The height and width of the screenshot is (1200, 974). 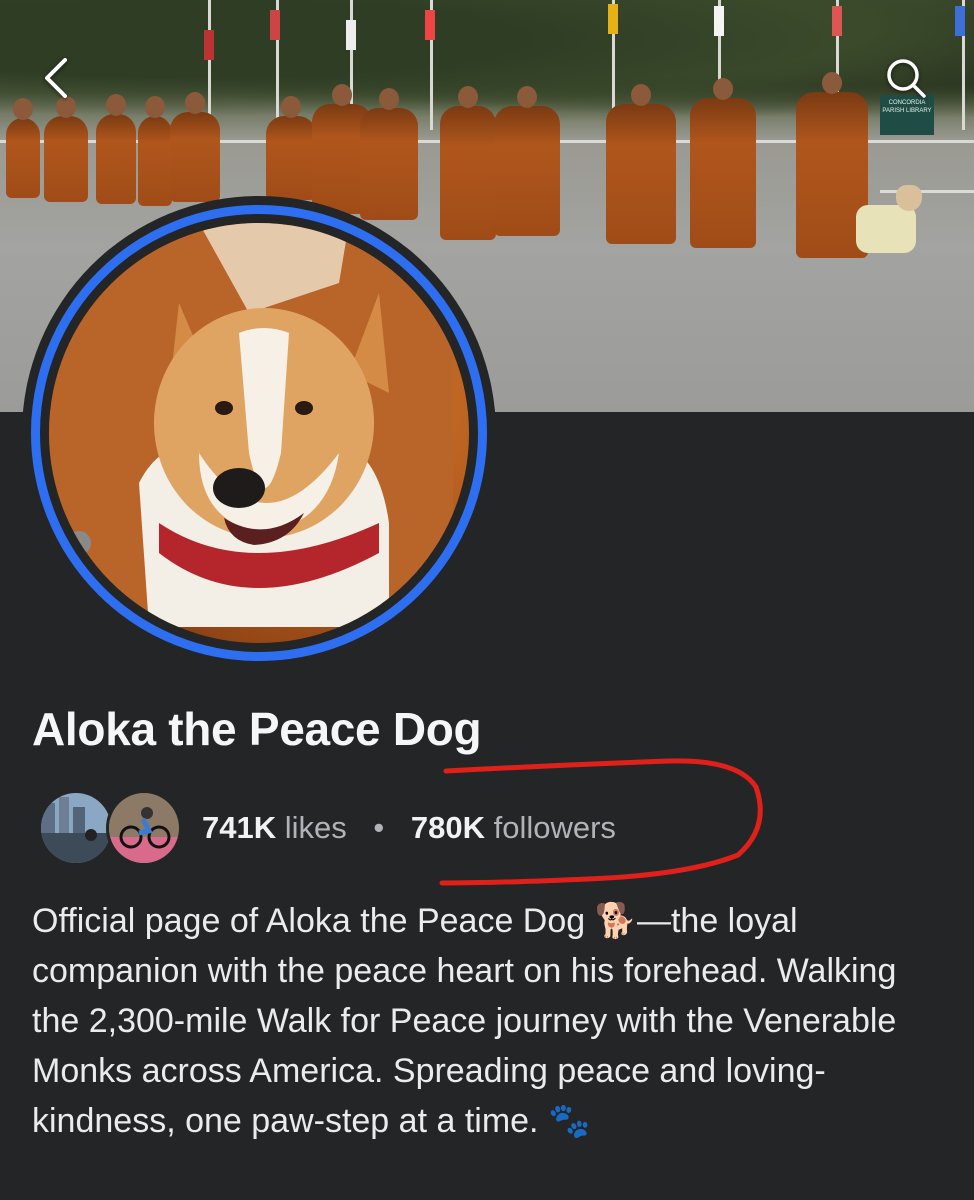 I want to click on cyclist-avatar-image, so click(x=144, y=828).